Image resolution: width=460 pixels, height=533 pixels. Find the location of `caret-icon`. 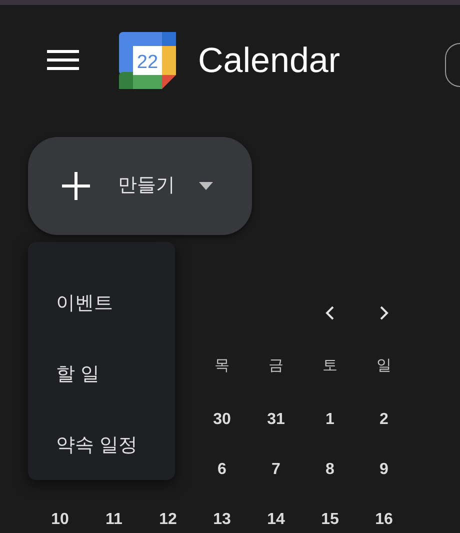

caret-icon is located at coordinates (206, 186).